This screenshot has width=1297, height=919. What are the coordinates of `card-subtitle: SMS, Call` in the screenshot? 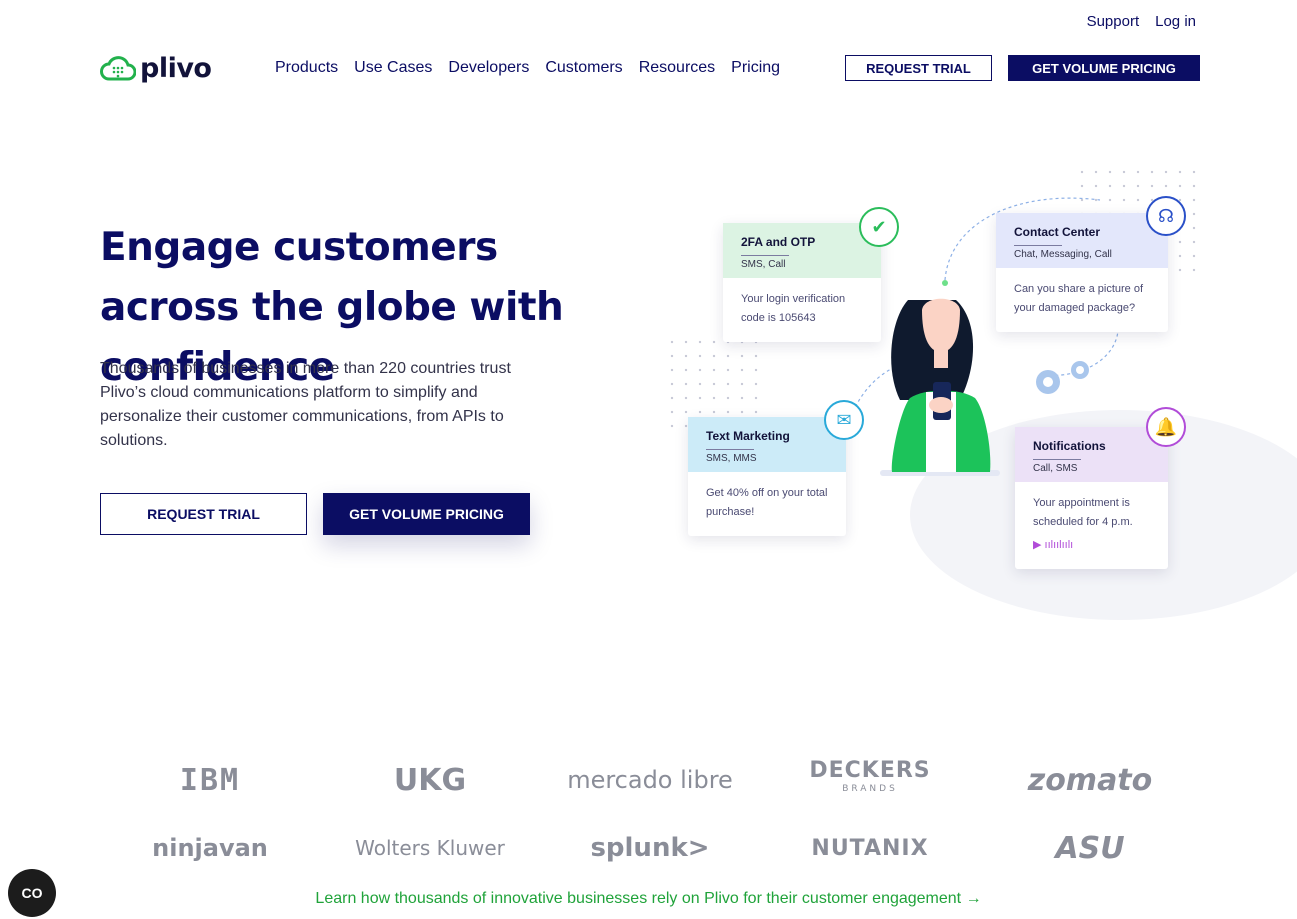 It's located at (802, 262).